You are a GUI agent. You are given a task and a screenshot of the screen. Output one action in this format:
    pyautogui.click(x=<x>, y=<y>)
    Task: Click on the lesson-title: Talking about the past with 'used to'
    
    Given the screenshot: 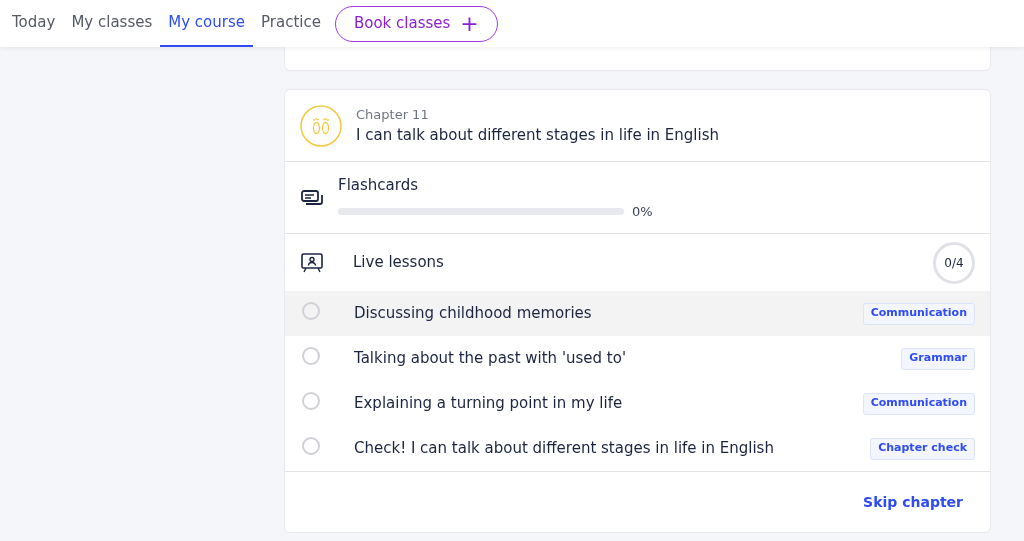 What is the action you would take?
    pyautogui.click(x=491, y=359)
    